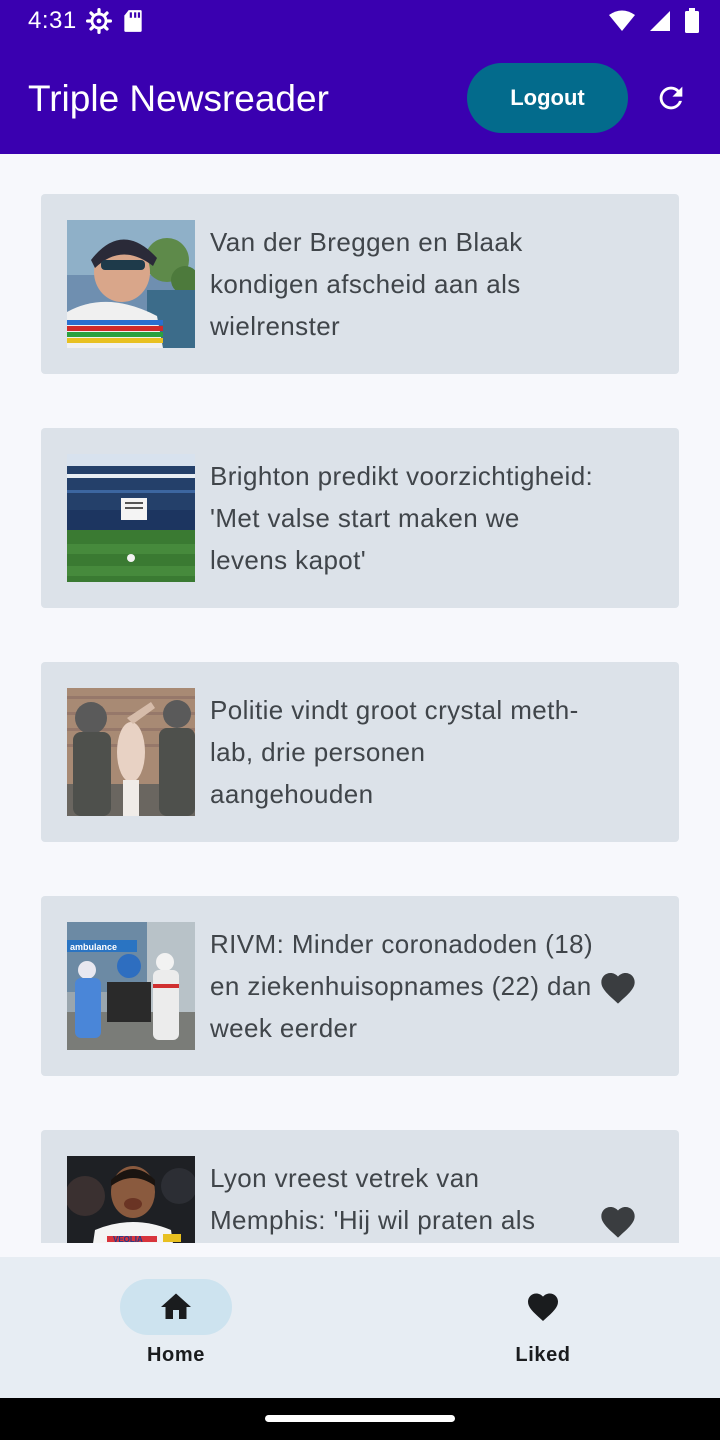 This screenshot has height=1440, width=720. What do you see at coordinates (52, 20) in the screenshot?
I see `status-time: 4:31` at bounding box center [52, 20].